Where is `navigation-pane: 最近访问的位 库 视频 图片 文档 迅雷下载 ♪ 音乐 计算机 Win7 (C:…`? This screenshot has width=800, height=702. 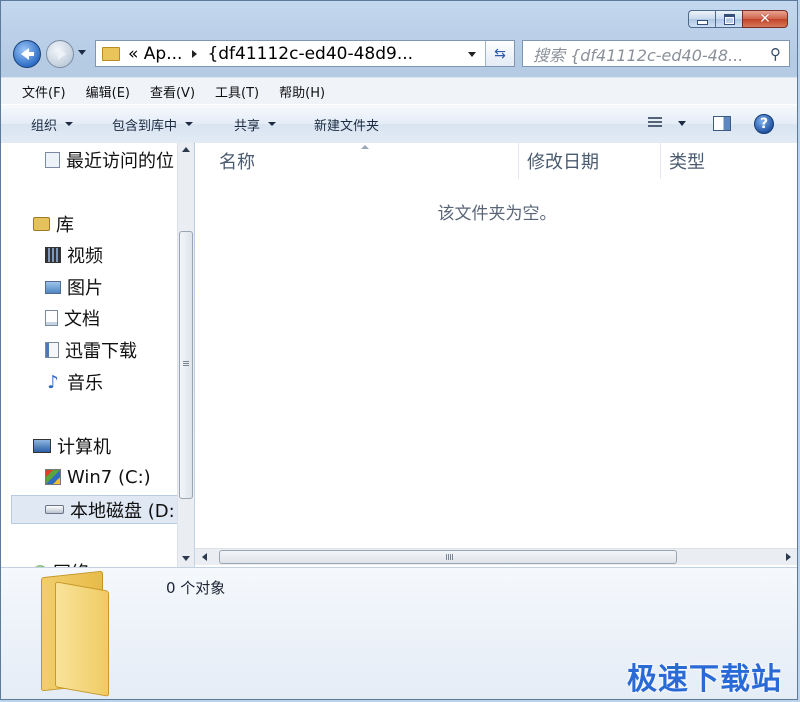
navigation-pane: 最近访问的位 库 视频 图片 文档 迅雷下载 ♪ 音乐 计算机 Win7 (C:… is located at coordinates (89, 355).